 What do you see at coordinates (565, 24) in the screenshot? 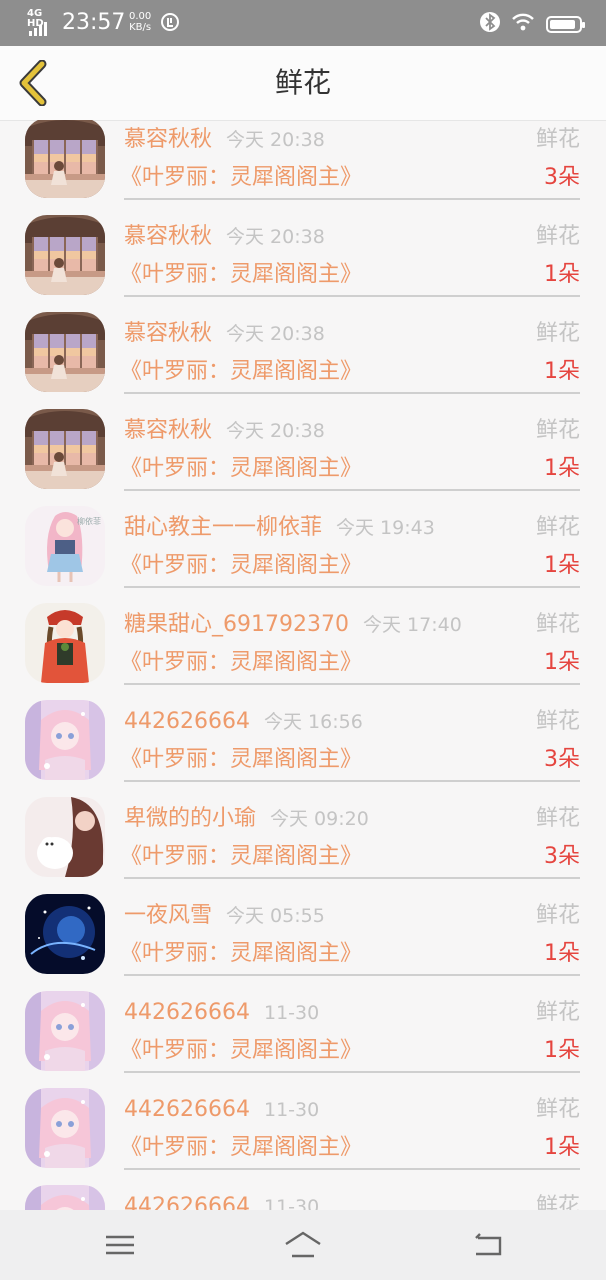
I see `battery-icon` at bounding box center [565, 24].